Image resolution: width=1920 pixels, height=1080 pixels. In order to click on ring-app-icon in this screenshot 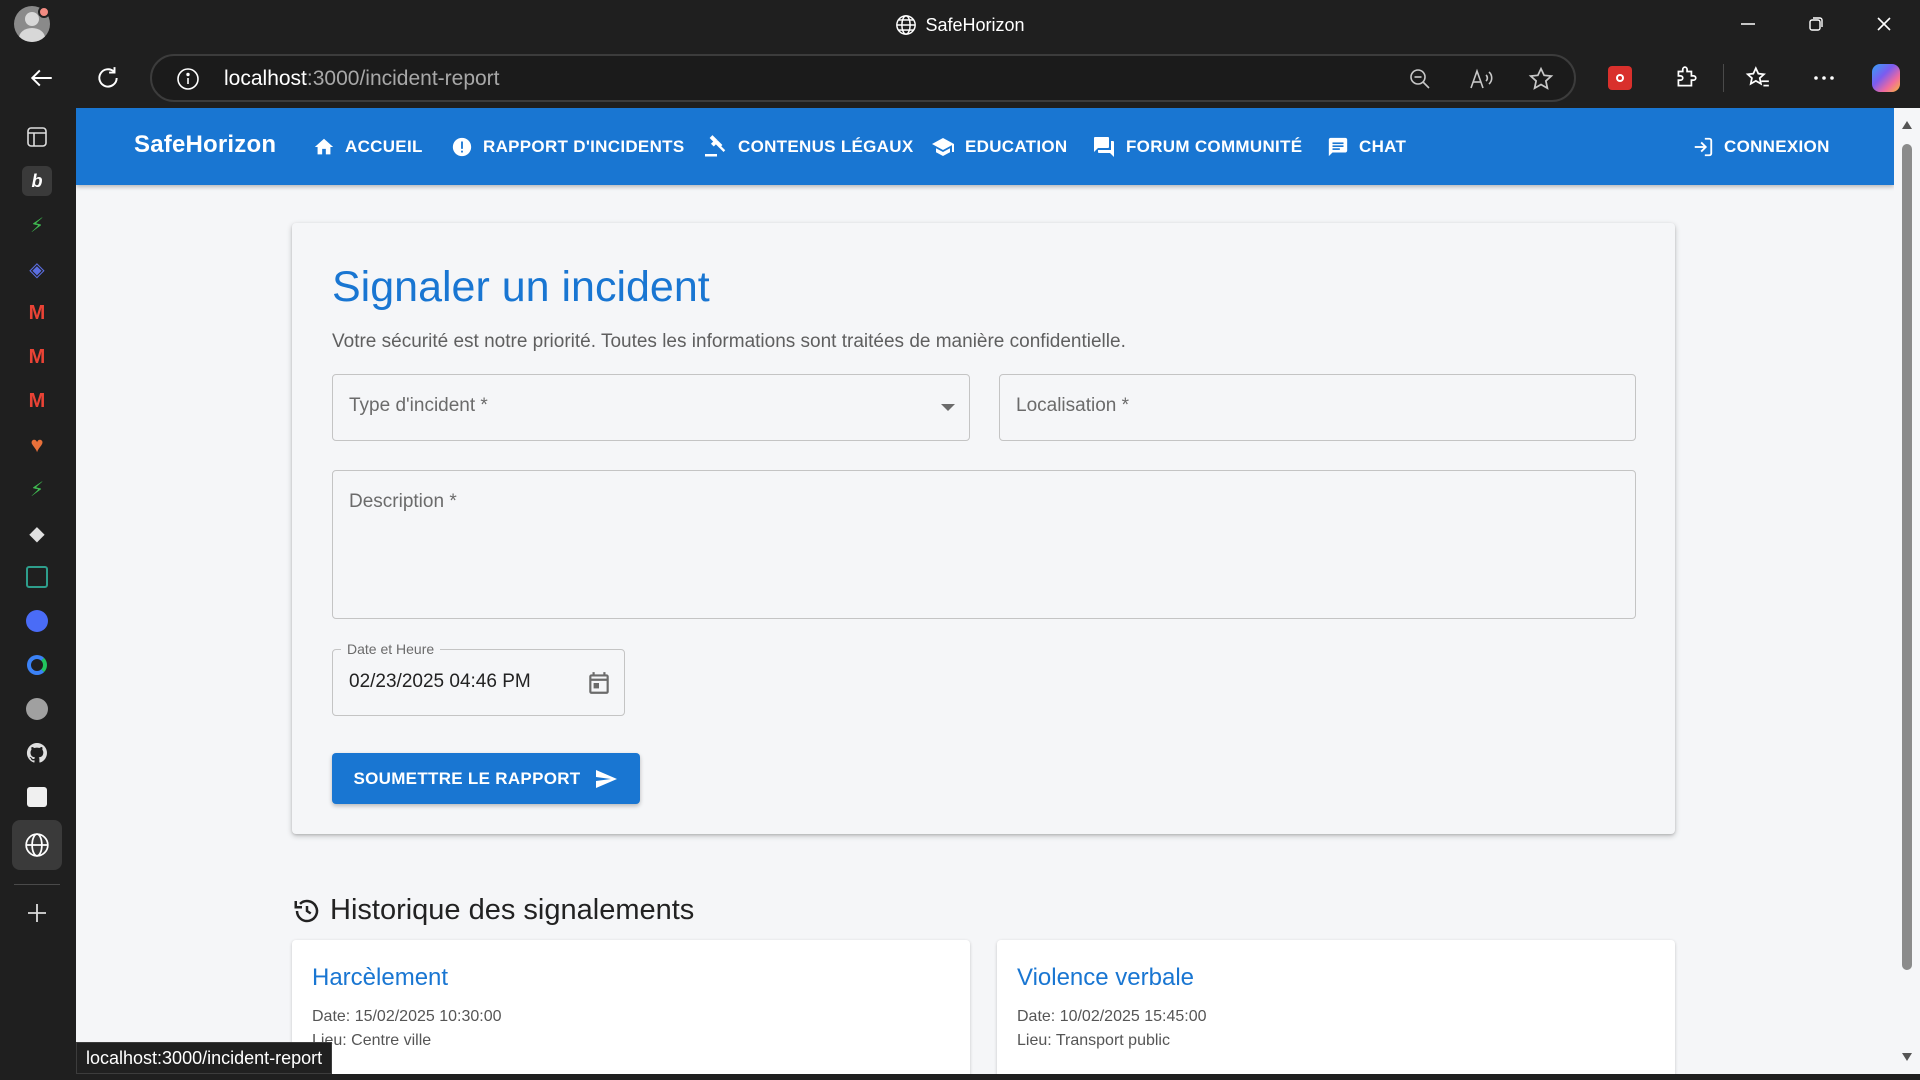, I will do `click(37, 665)`.